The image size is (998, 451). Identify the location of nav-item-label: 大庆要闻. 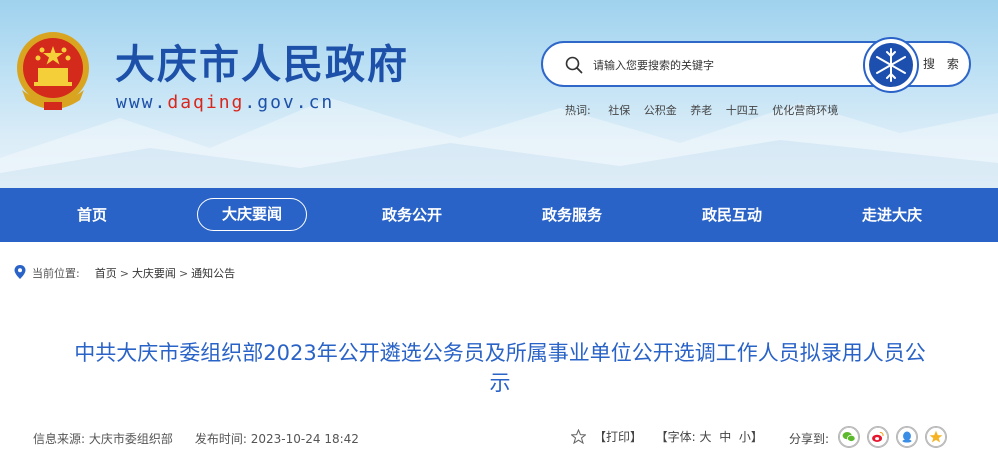
(251, 214).